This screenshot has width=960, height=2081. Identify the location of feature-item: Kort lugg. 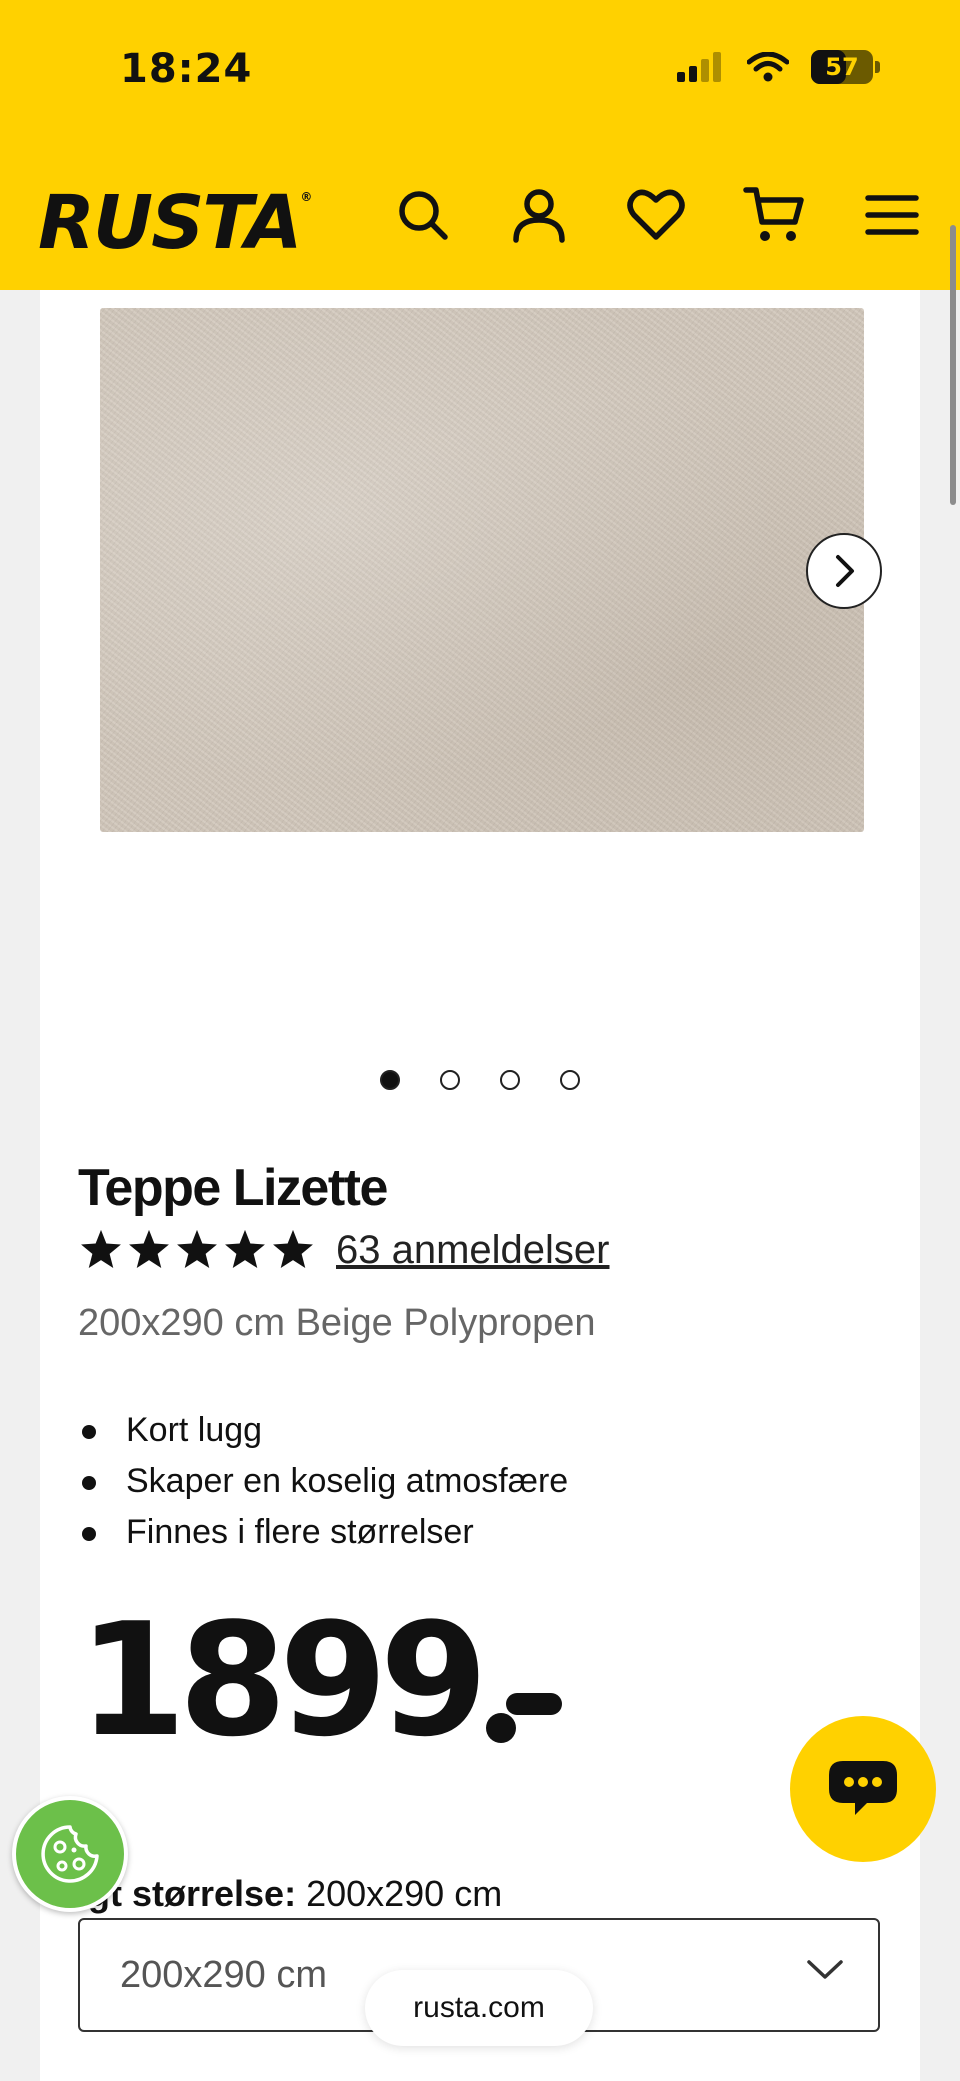
(323, 1430).